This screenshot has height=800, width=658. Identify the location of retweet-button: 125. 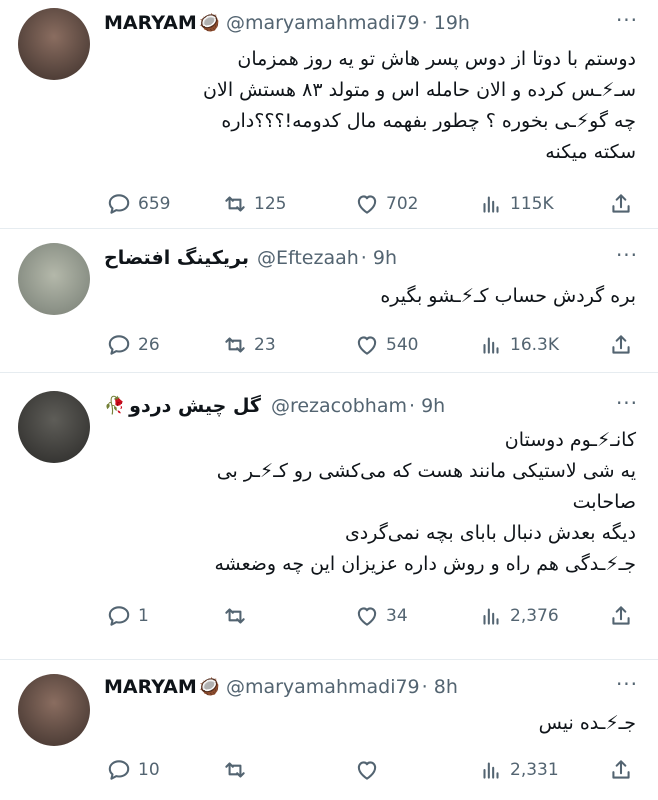
(254, 204).